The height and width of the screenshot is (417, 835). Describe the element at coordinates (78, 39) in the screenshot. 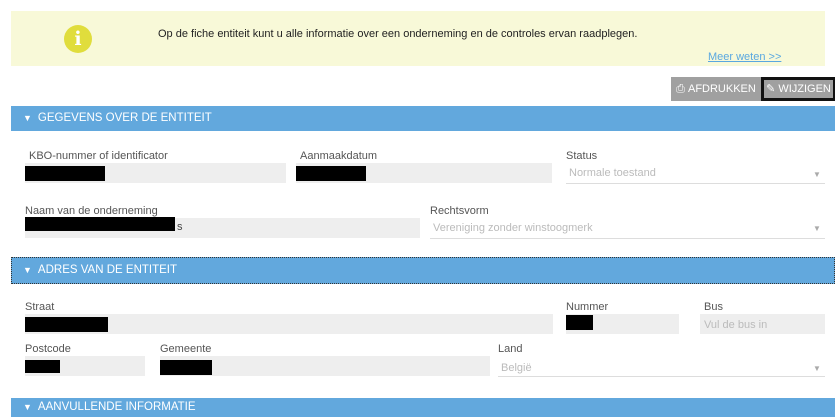

I see `info-icon: i` at that location.